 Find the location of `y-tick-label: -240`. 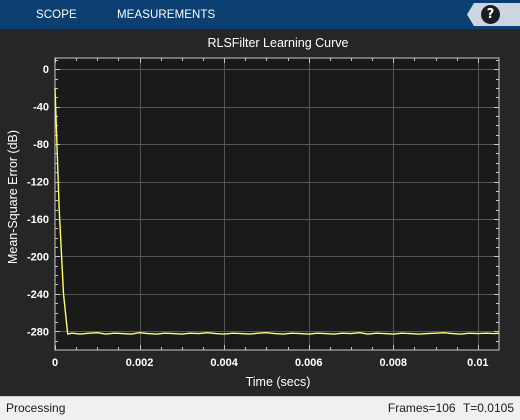

y-tick-label: -240 is located at coordinates (38, 295).